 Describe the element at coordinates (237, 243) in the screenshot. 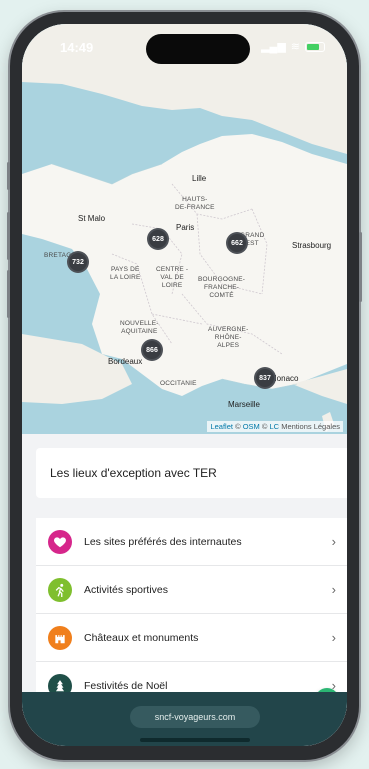

I see `map-cluster-east: 662` at that location.